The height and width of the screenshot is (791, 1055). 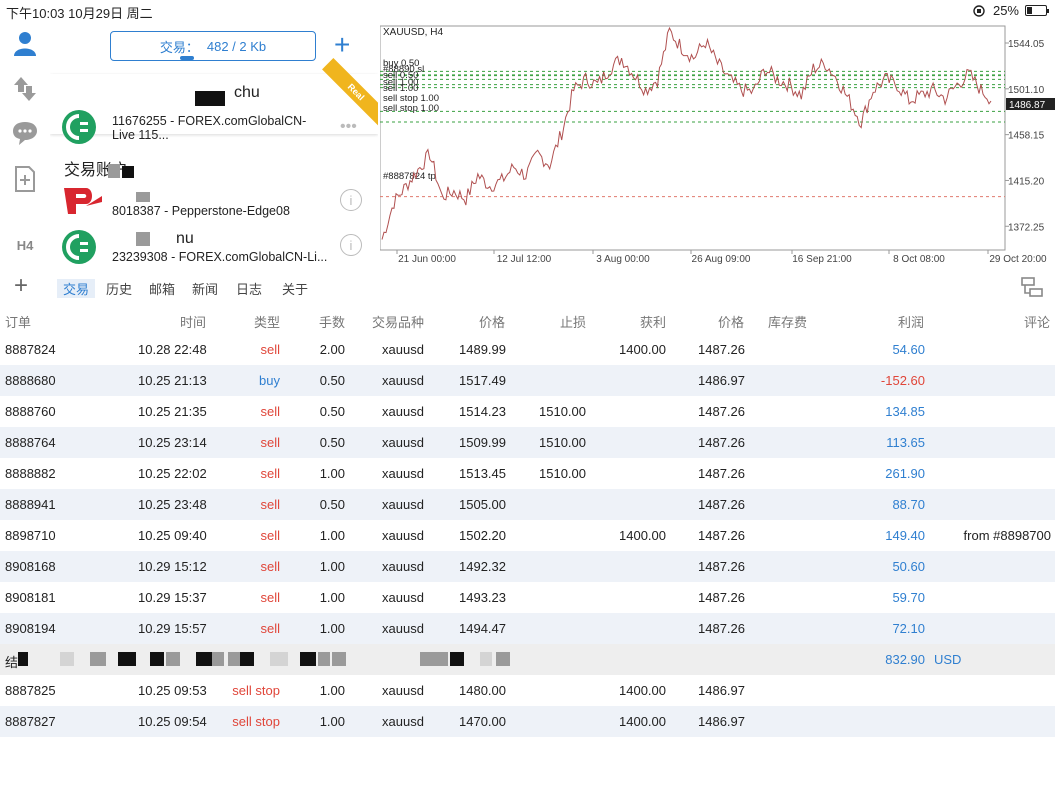 I want to click on order-line-label: #8887824 tp, so click(x=409, y=176).